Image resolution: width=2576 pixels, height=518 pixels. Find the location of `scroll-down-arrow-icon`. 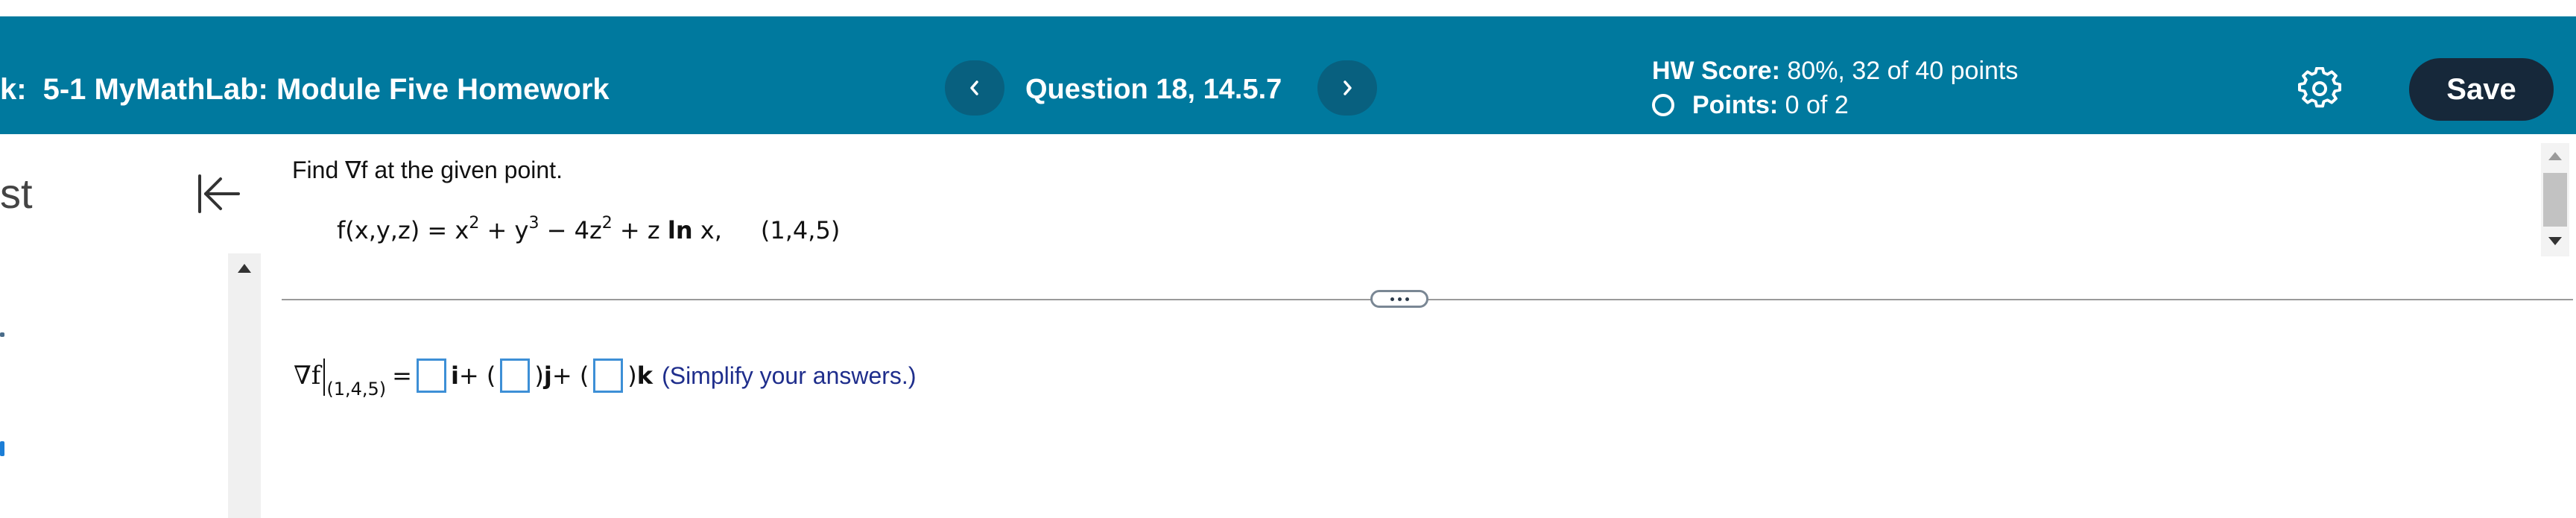

scroll-down-arrow-icon is located at coordinates (2555, 241).